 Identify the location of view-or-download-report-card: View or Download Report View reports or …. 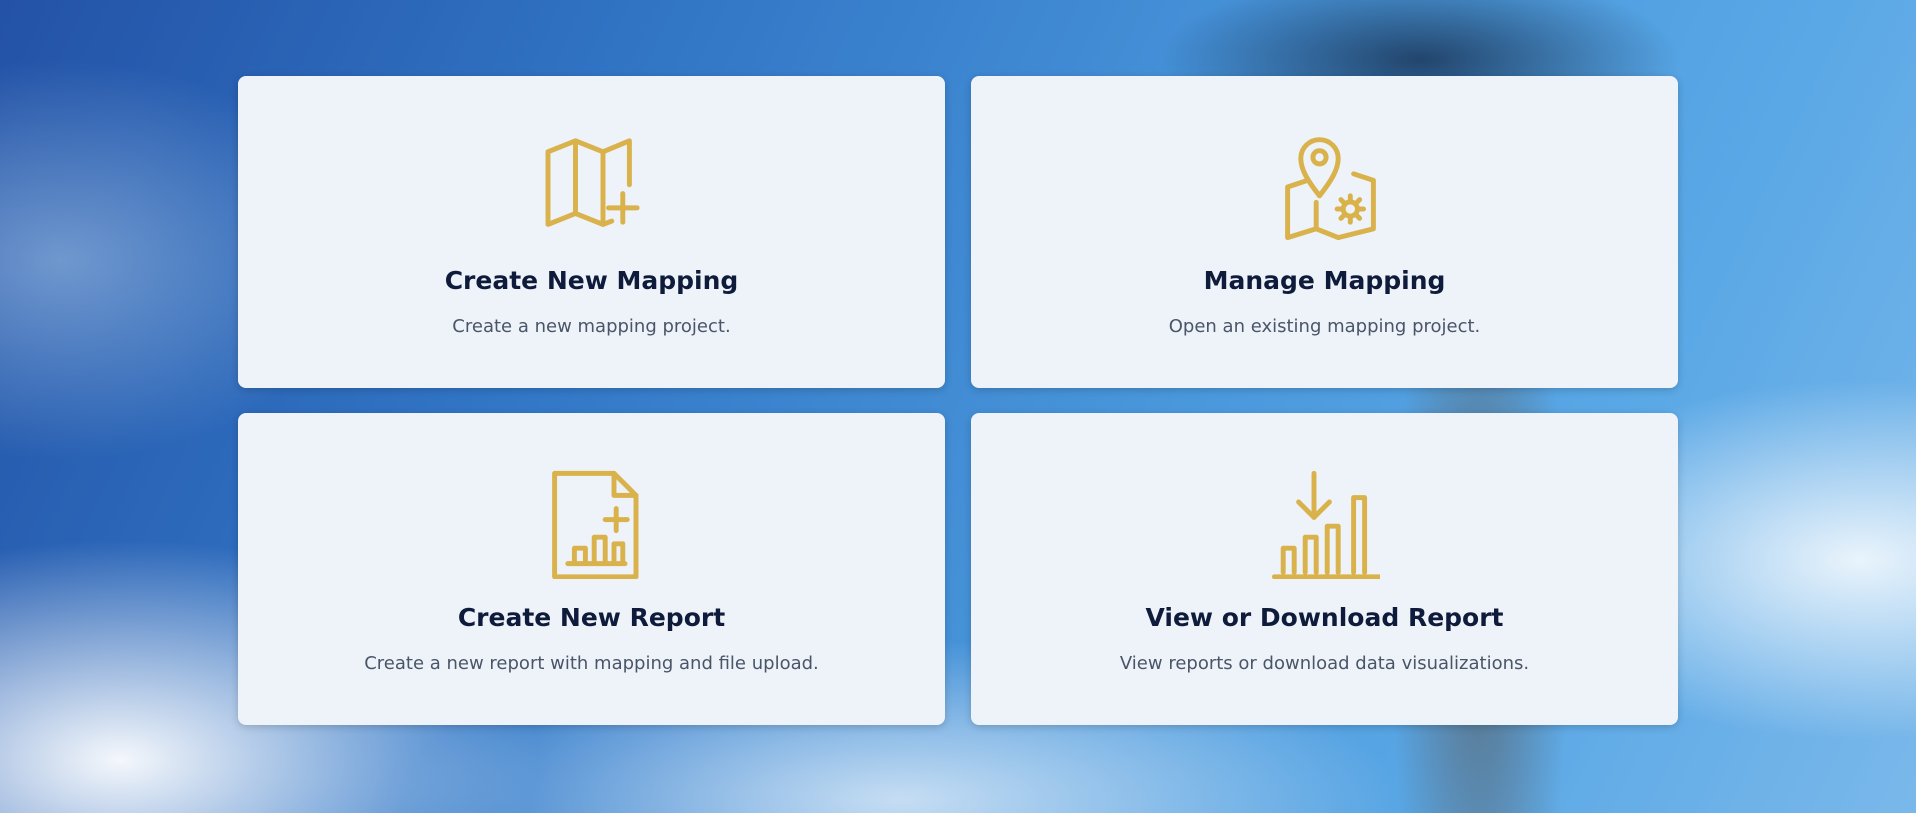
(1324, 569).